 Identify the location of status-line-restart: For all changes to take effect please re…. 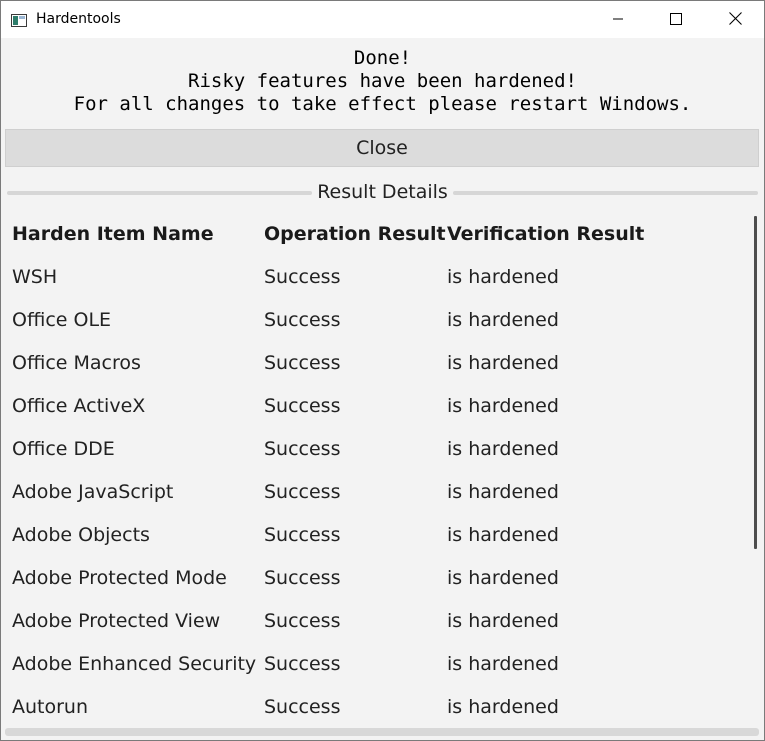
(382, 104).